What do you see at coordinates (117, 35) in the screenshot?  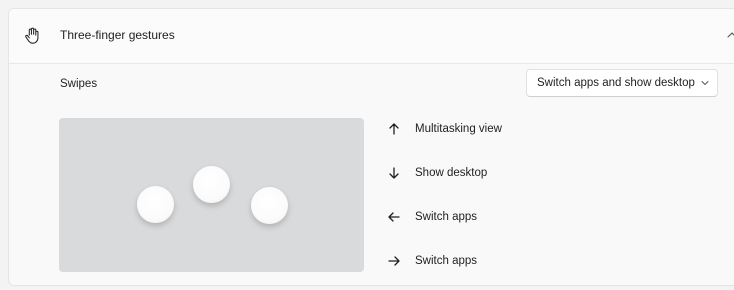 I see `section-title: Three-finger gestures` at bounding box center [117, 35].